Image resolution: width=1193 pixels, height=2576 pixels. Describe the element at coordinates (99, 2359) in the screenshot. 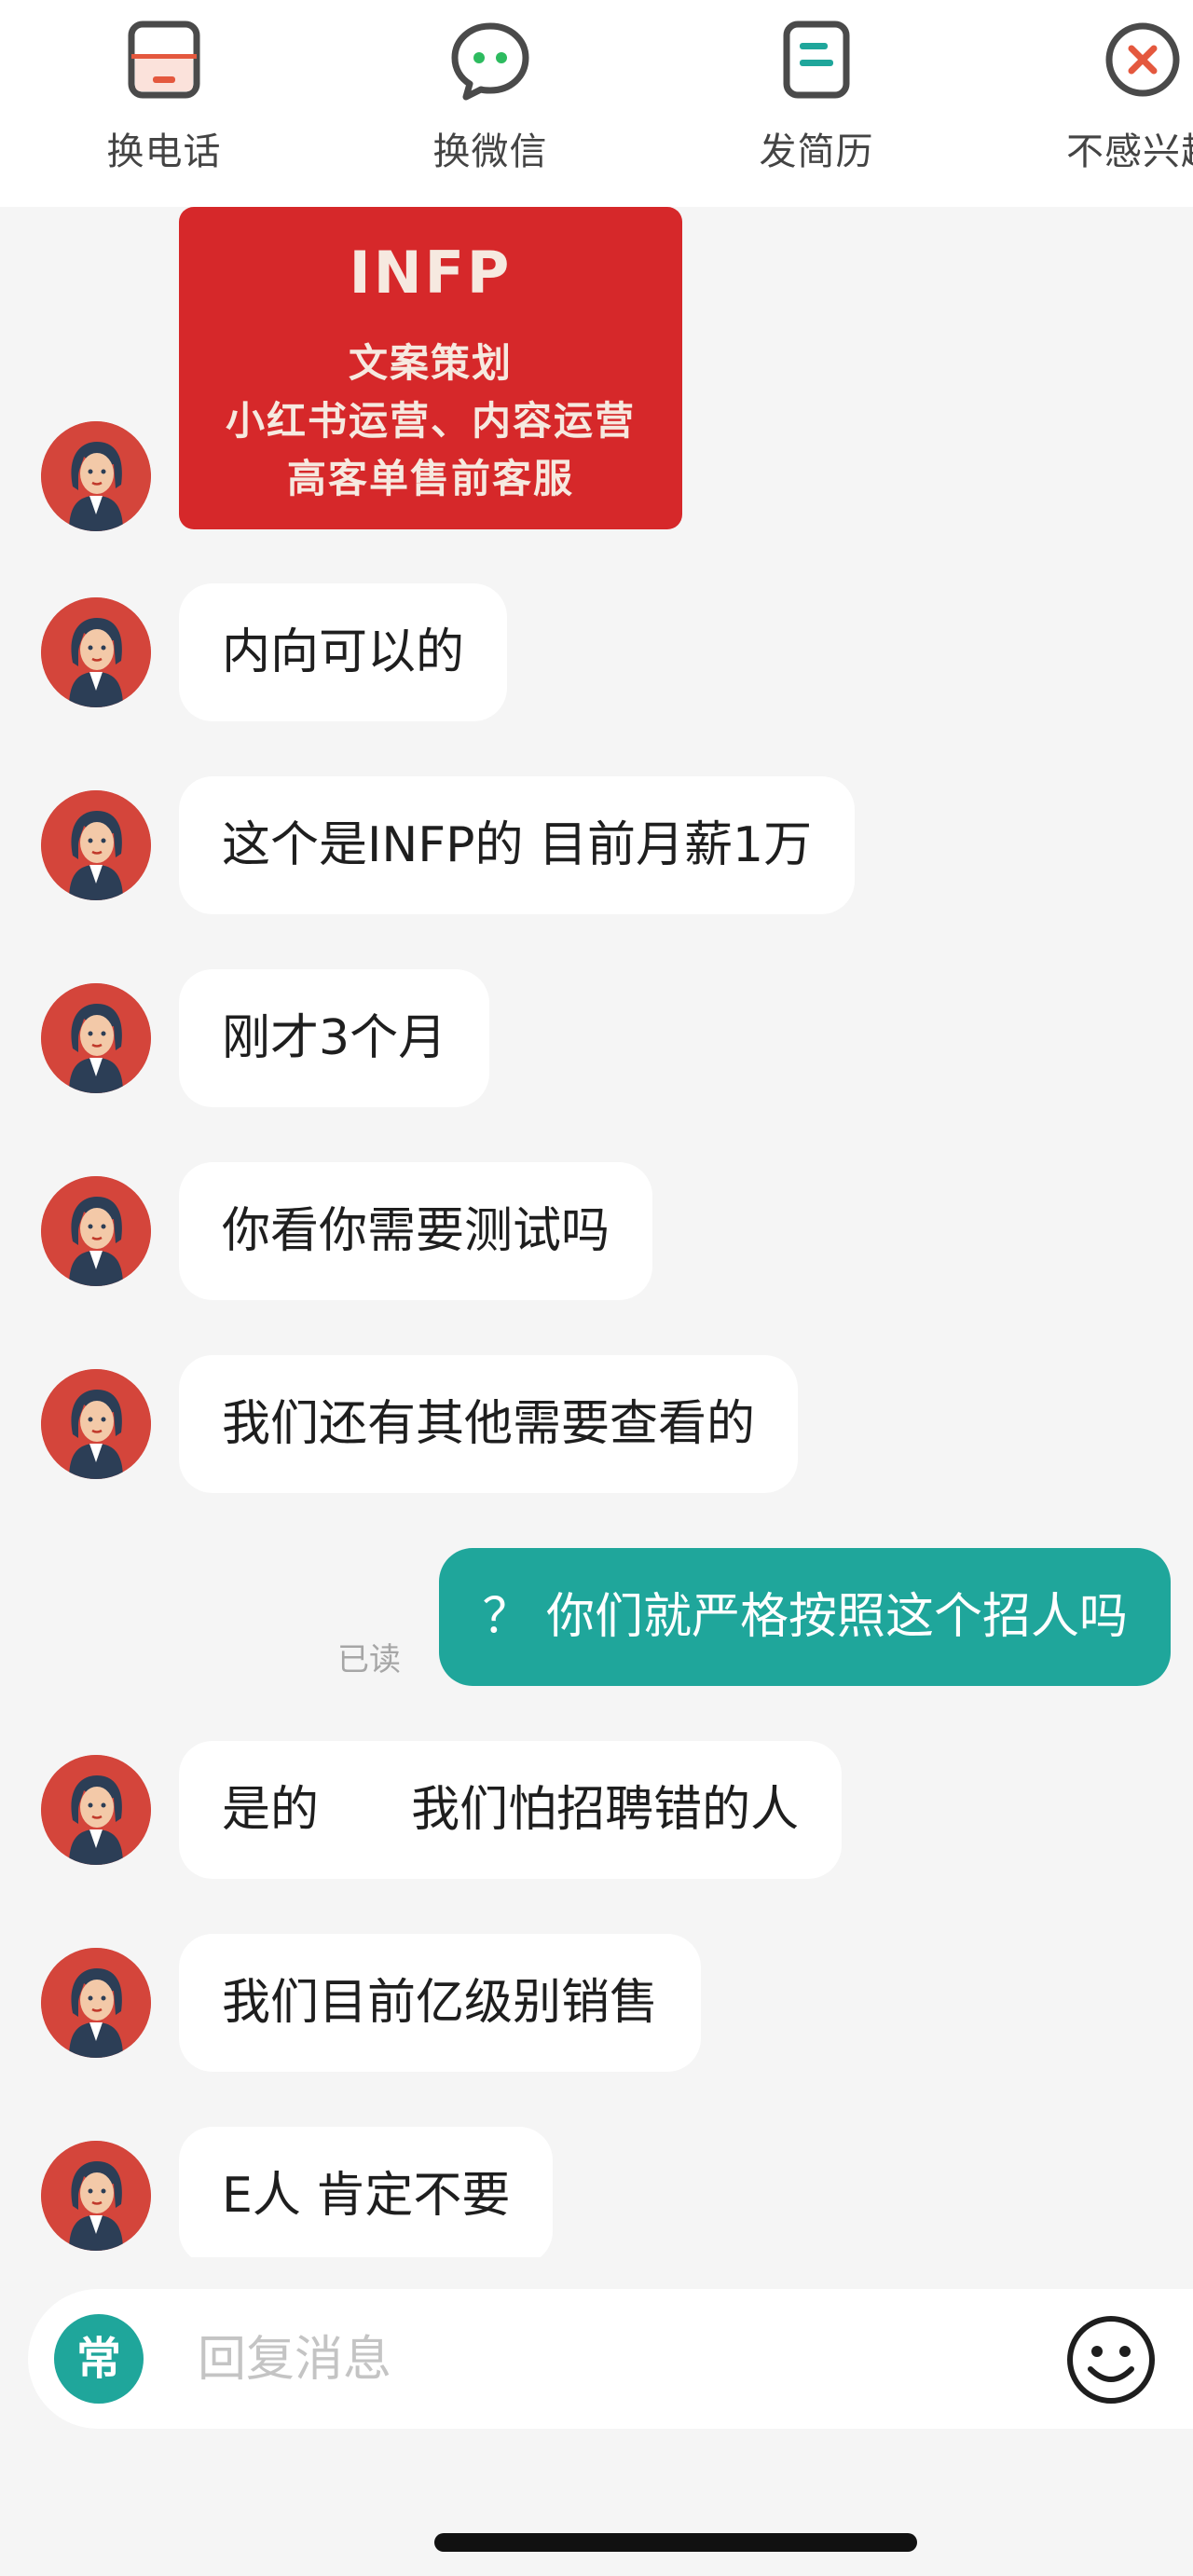

I see `quick-reply-button: 常` at that location.